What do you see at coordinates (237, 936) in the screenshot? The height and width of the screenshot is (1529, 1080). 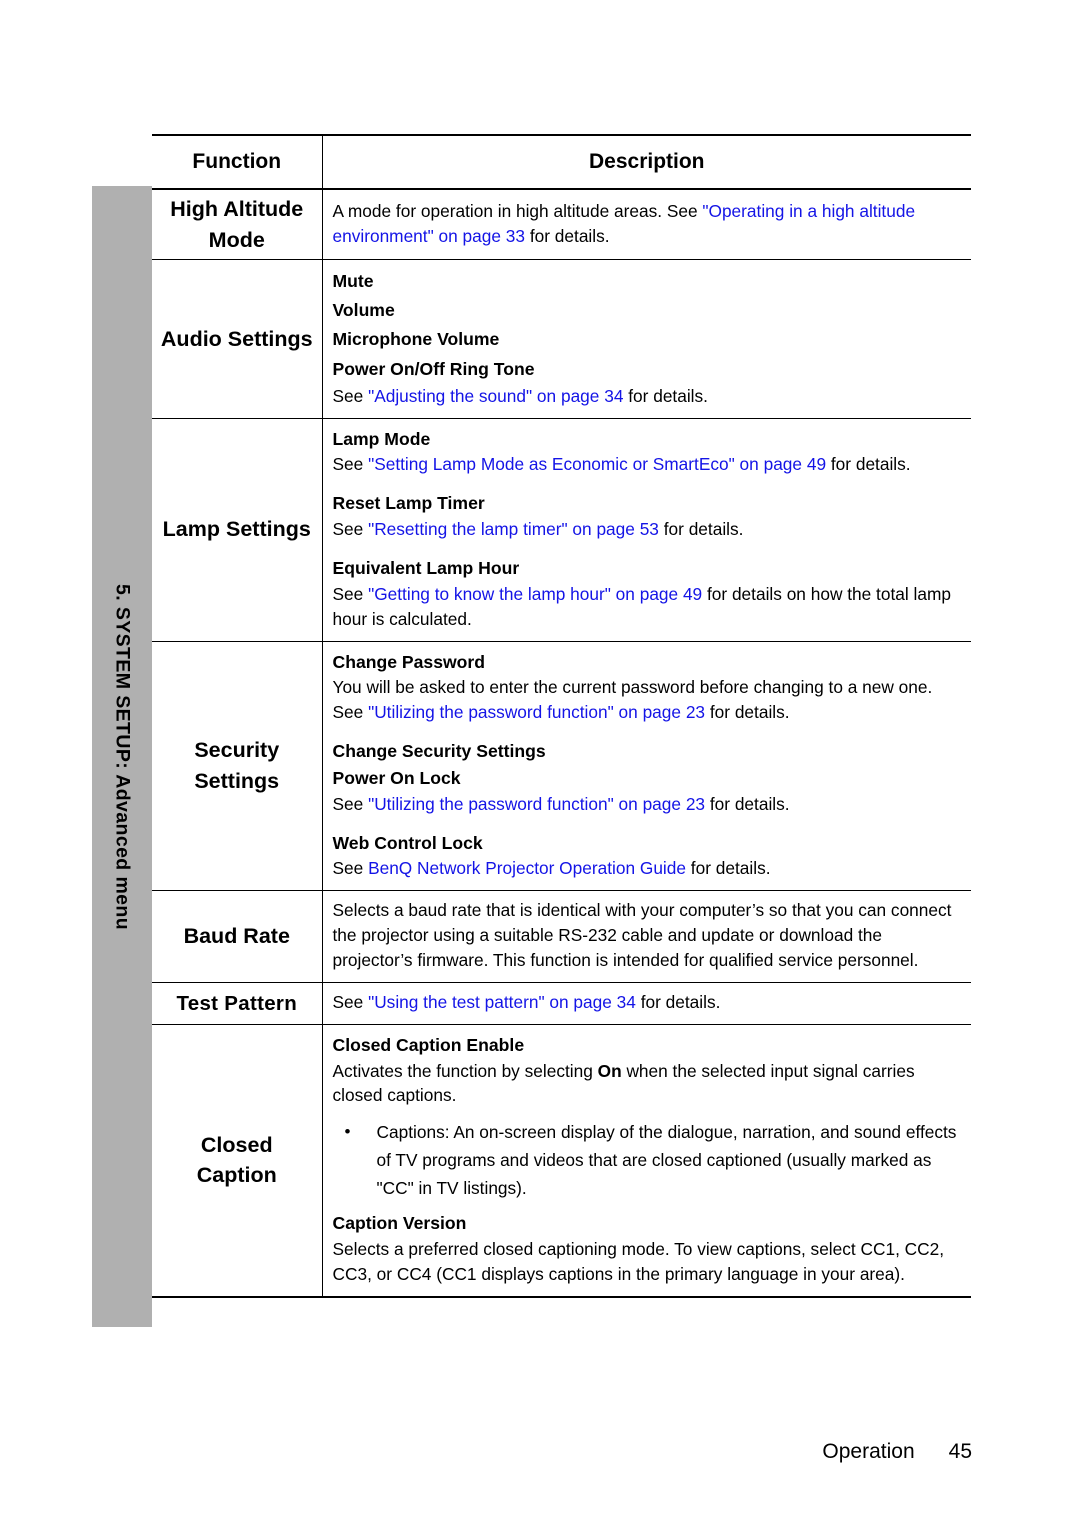 I see `function-name-baud-rate: Baud Rate` at bounding box center [237, 936].